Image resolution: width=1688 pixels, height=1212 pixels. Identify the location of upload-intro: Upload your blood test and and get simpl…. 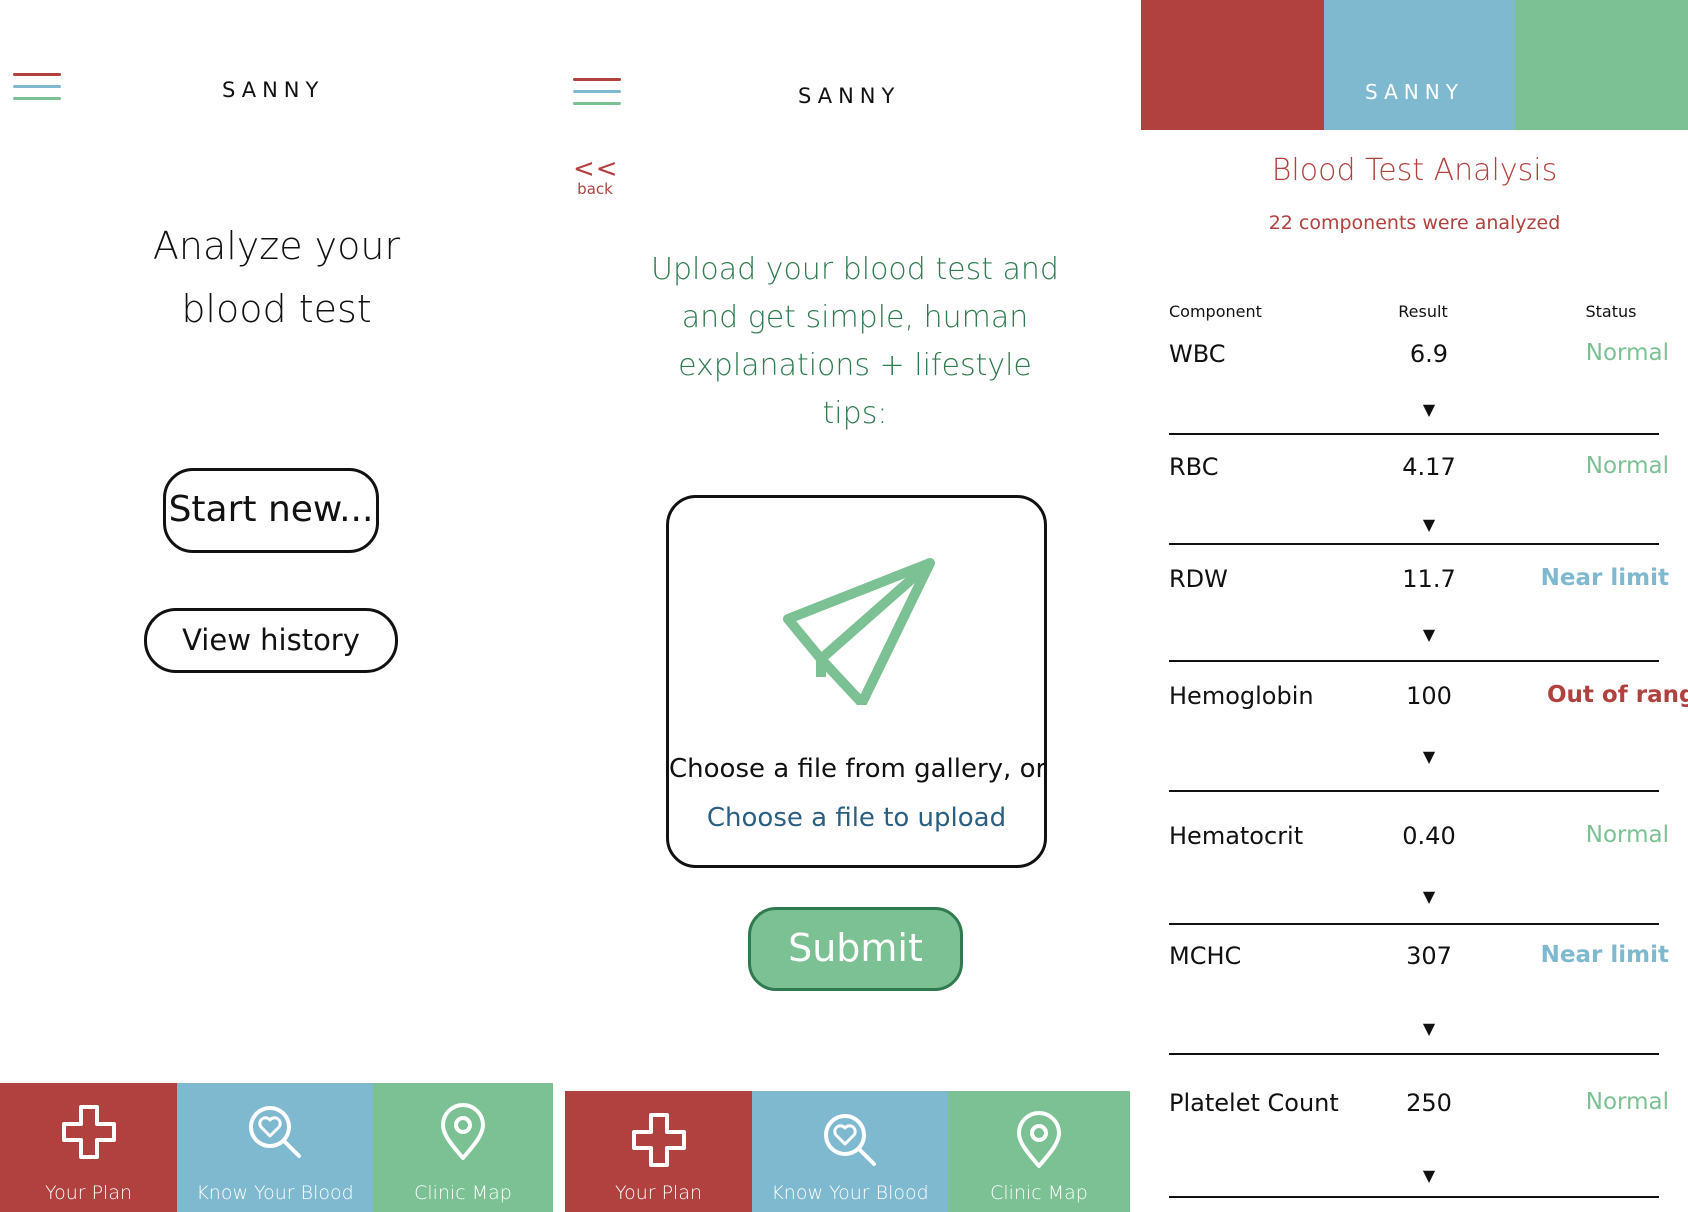
(855, 342).